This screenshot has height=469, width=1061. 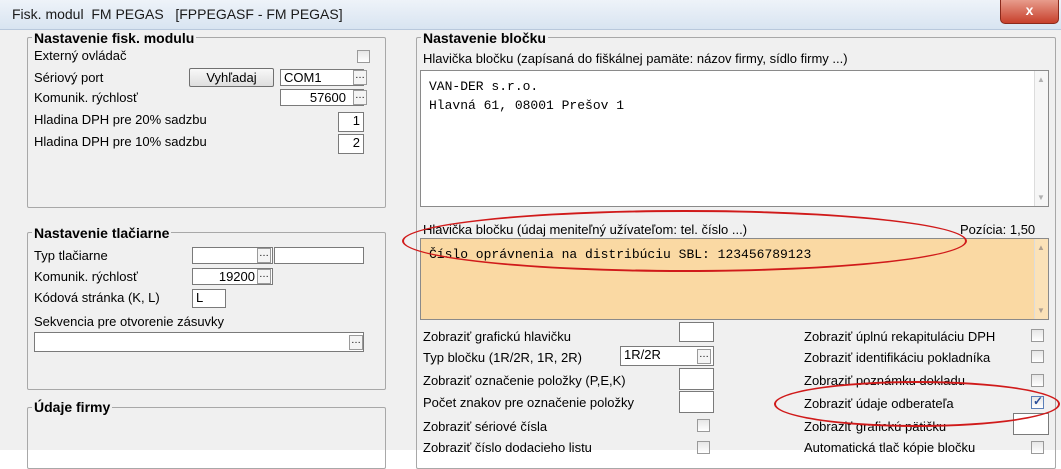 What do you see at coordinates (120, 119) in the screenshot?
I see `vat20-label: Hladina DPH pre 20% sadzbu` at bounding box center [120, 119].